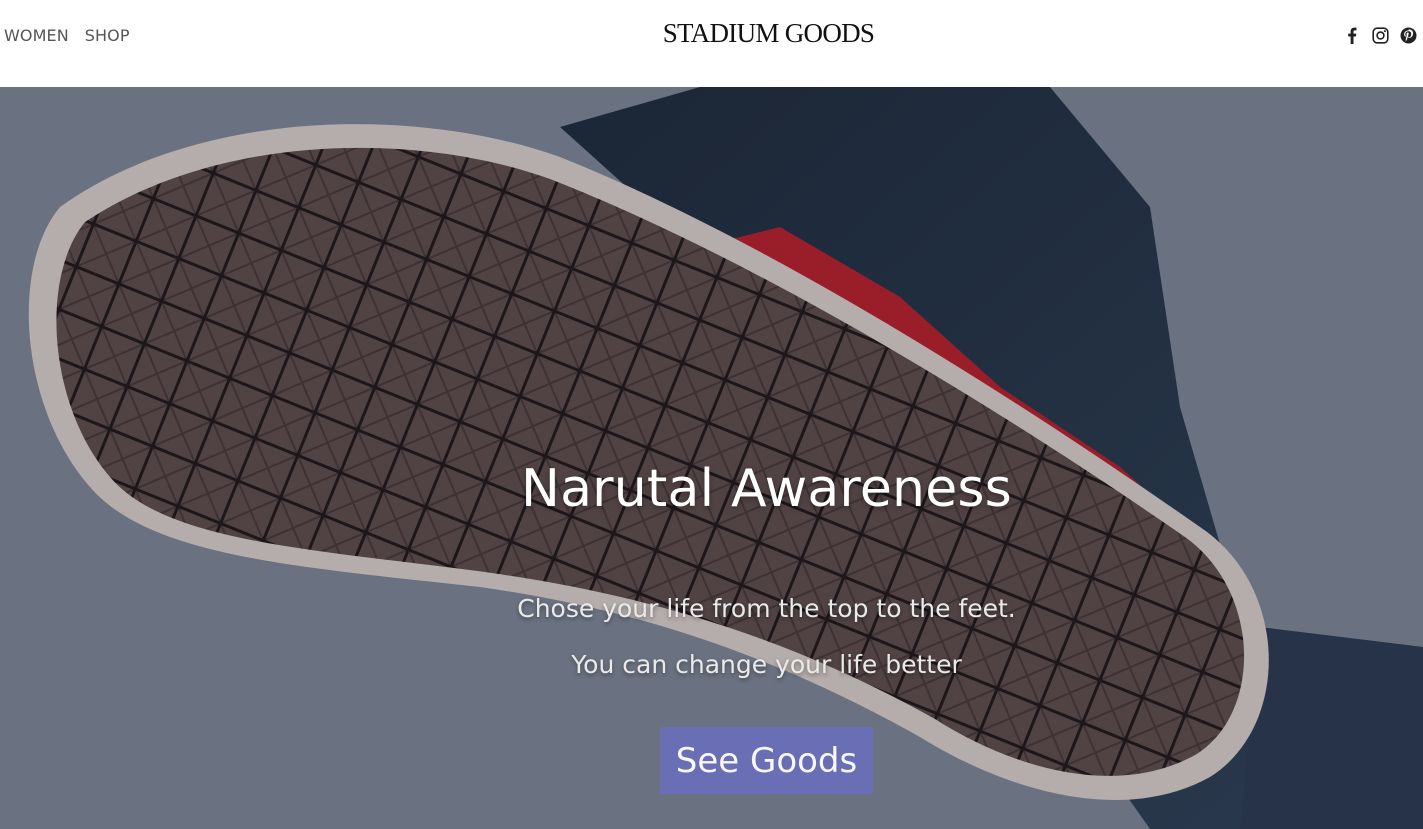 Image resolution: width=1423 pixels, height=829 pixels. I want to click on site-header: WOMEN SHOP STADIUM GOODS, so click(711, 43).